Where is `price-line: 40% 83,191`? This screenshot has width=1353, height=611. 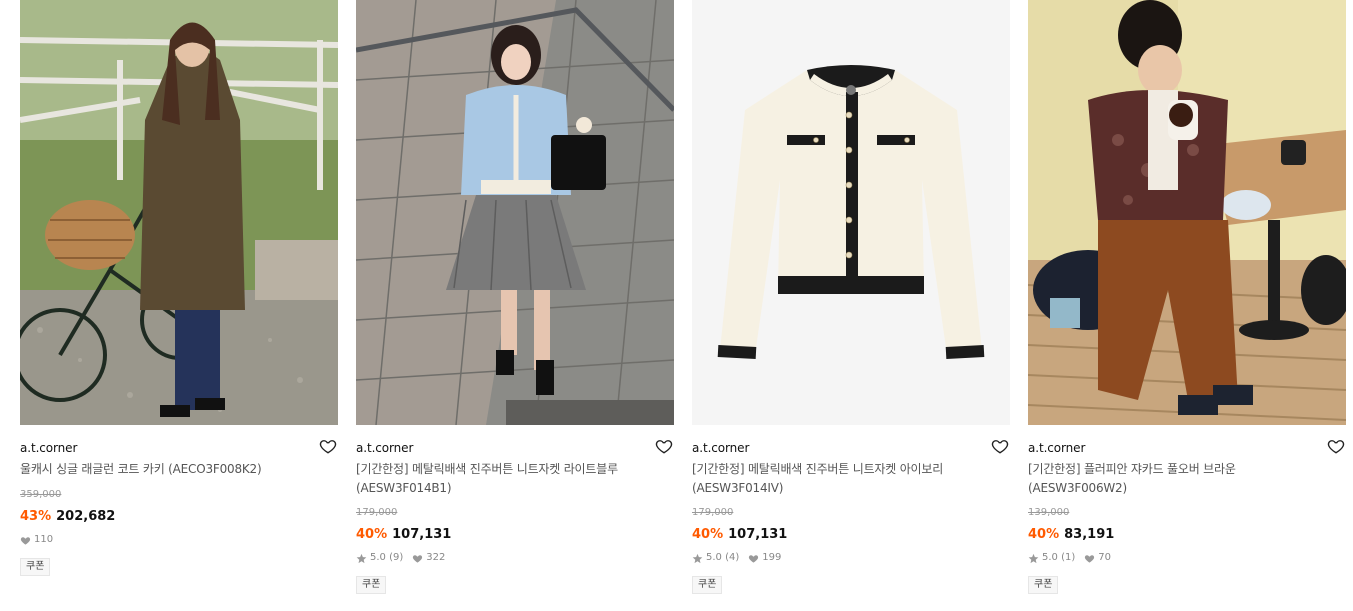 price-line: 40% 83,191 is located at coordinates (1187, 533).